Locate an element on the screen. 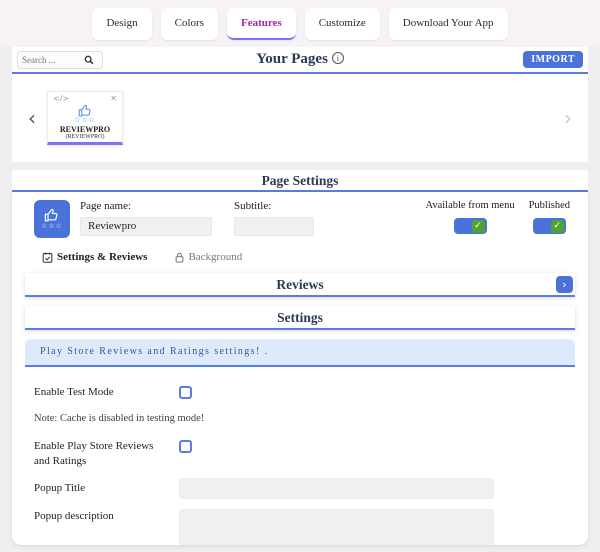 The image size is (600, 552). lock-icon is located at coordinates (179, 257).